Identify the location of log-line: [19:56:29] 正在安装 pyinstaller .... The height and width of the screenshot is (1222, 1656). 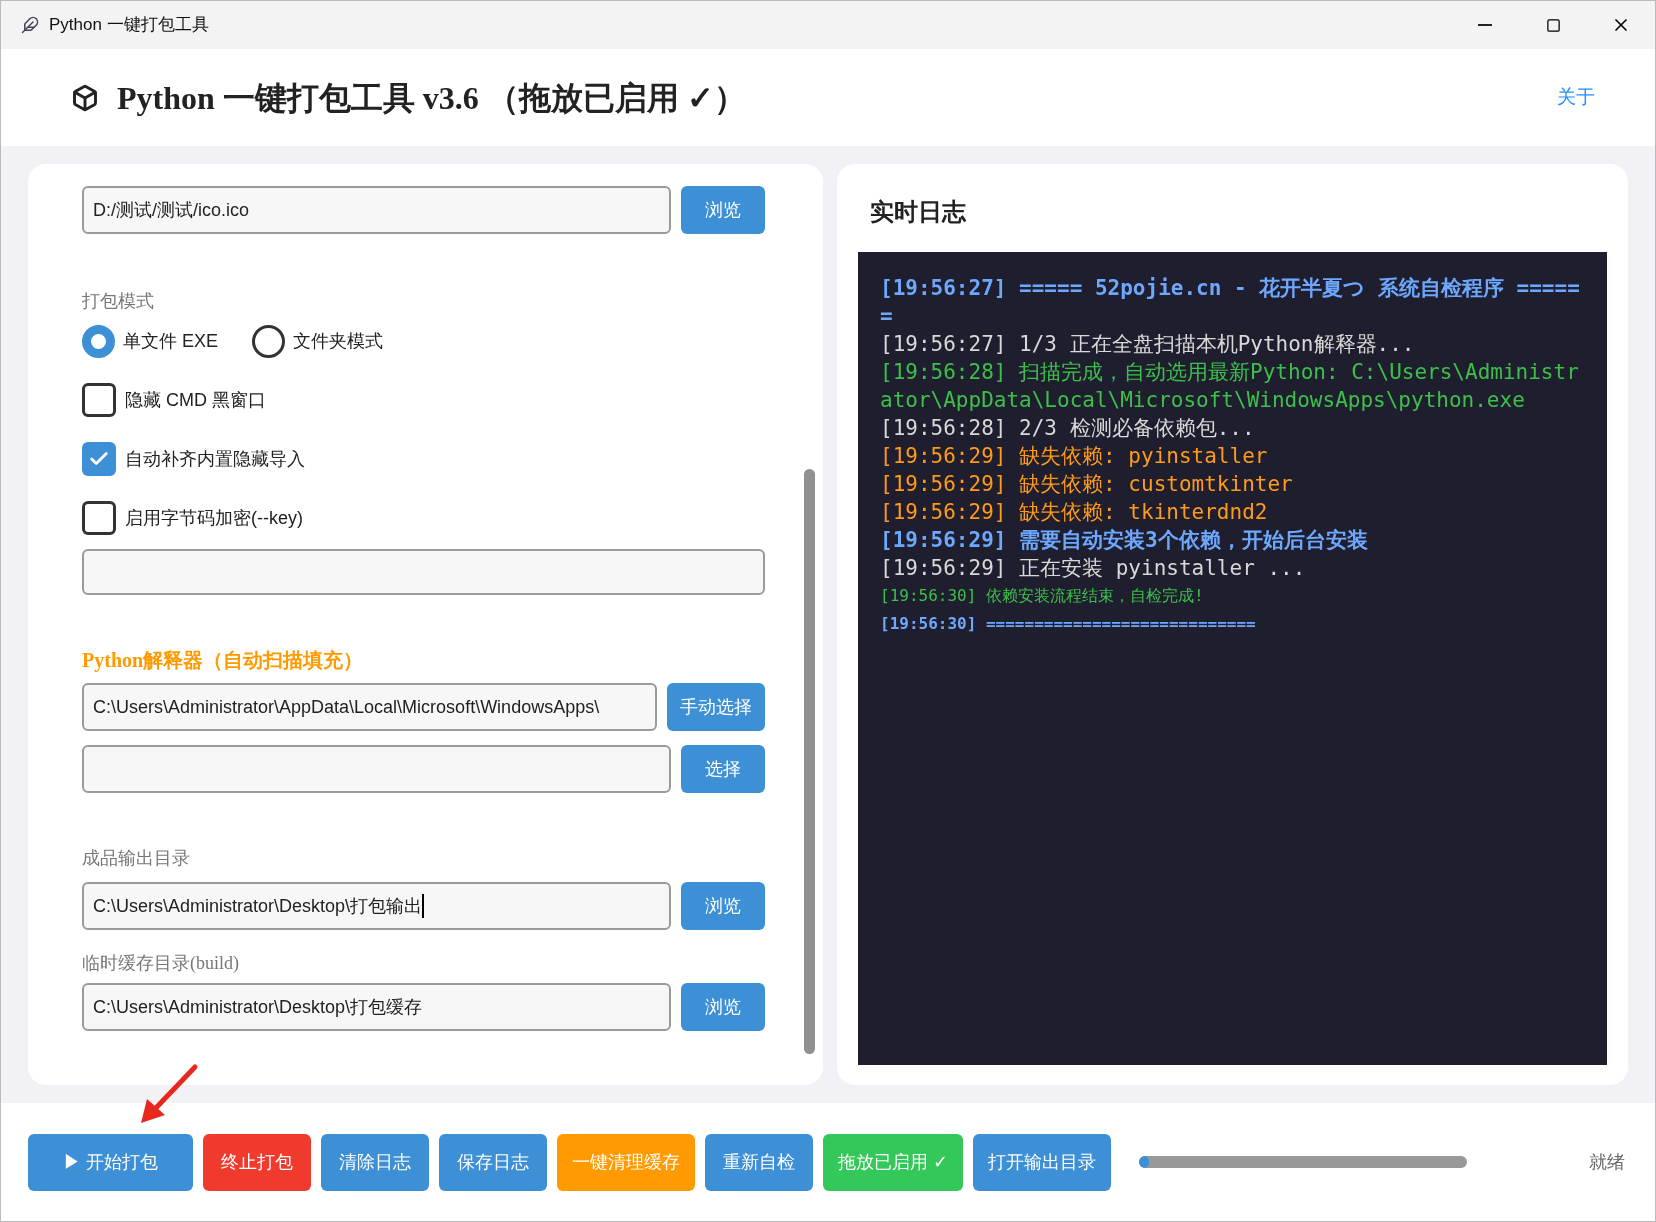
(1093, 568).